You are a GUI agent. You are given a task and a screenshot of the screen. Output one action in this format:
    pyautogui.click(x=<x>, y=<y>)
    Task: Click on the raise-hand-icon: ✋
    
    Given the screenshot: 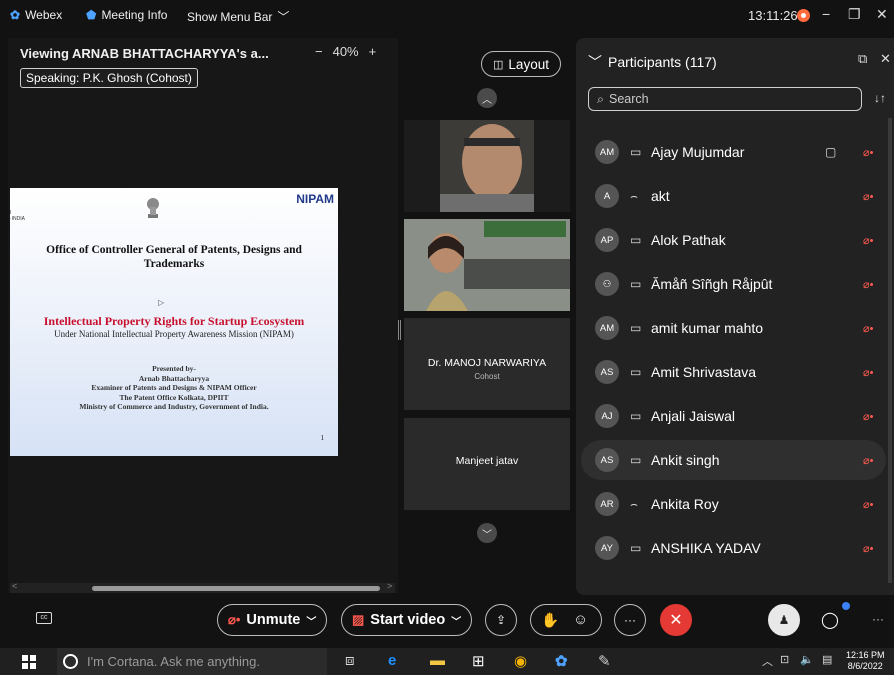 What is the action you would take?
    pyautogui.click(x=550, y=620)
    